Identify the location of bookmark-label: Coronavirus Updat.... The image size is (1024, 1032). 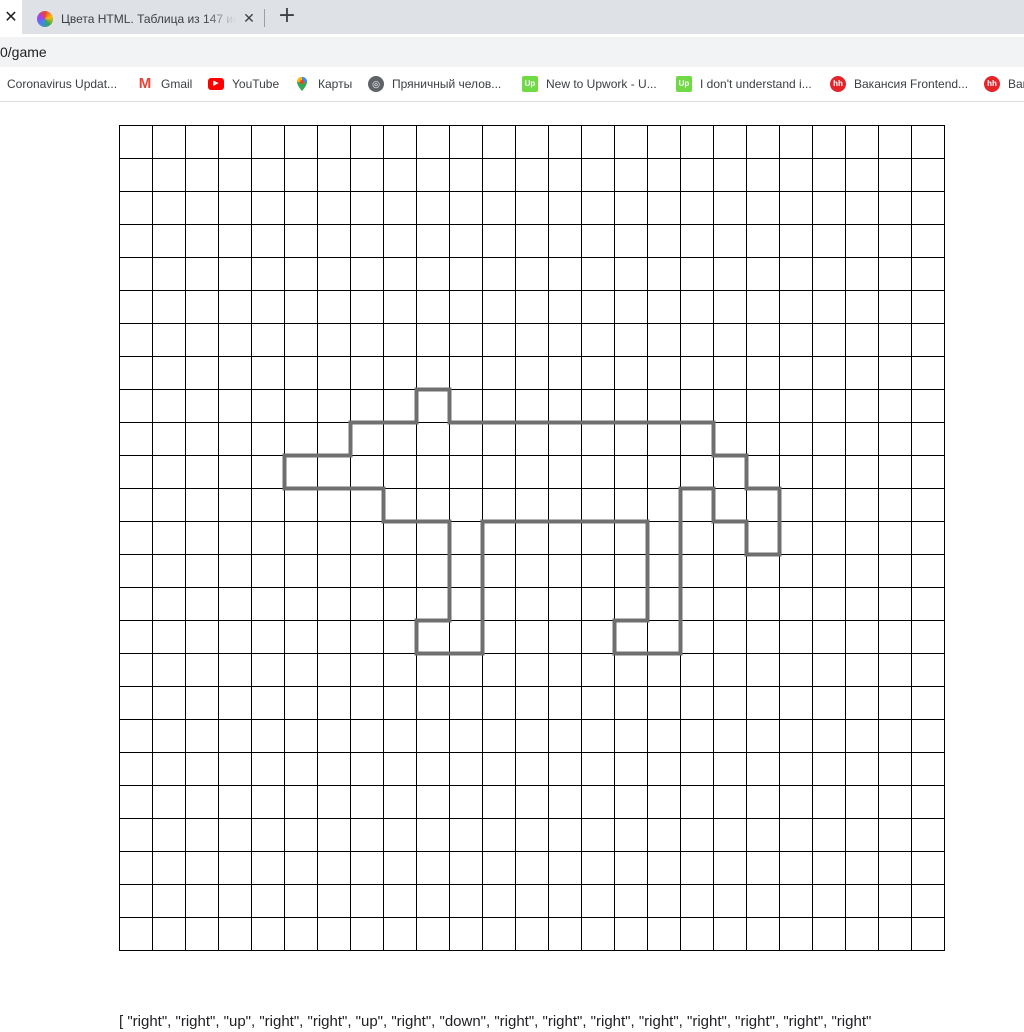
(62, 84).